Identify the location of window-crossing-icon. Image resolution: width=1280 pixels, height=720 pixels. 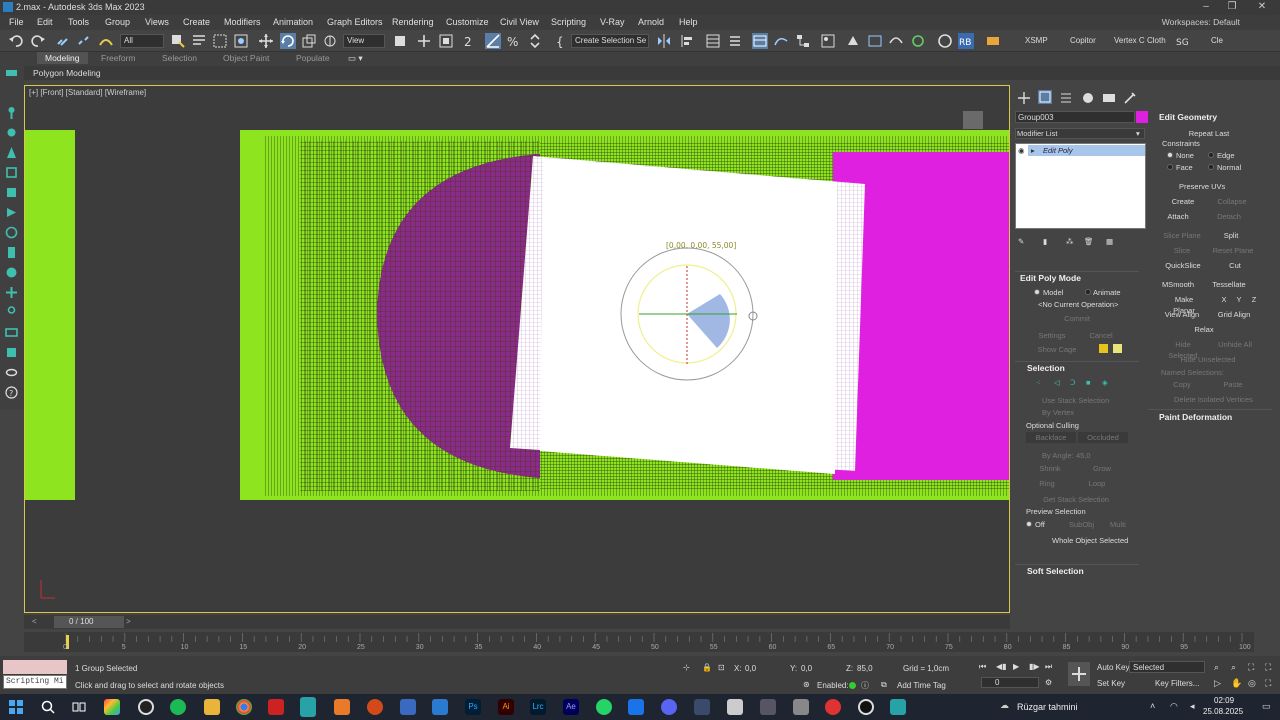
(241, 41).